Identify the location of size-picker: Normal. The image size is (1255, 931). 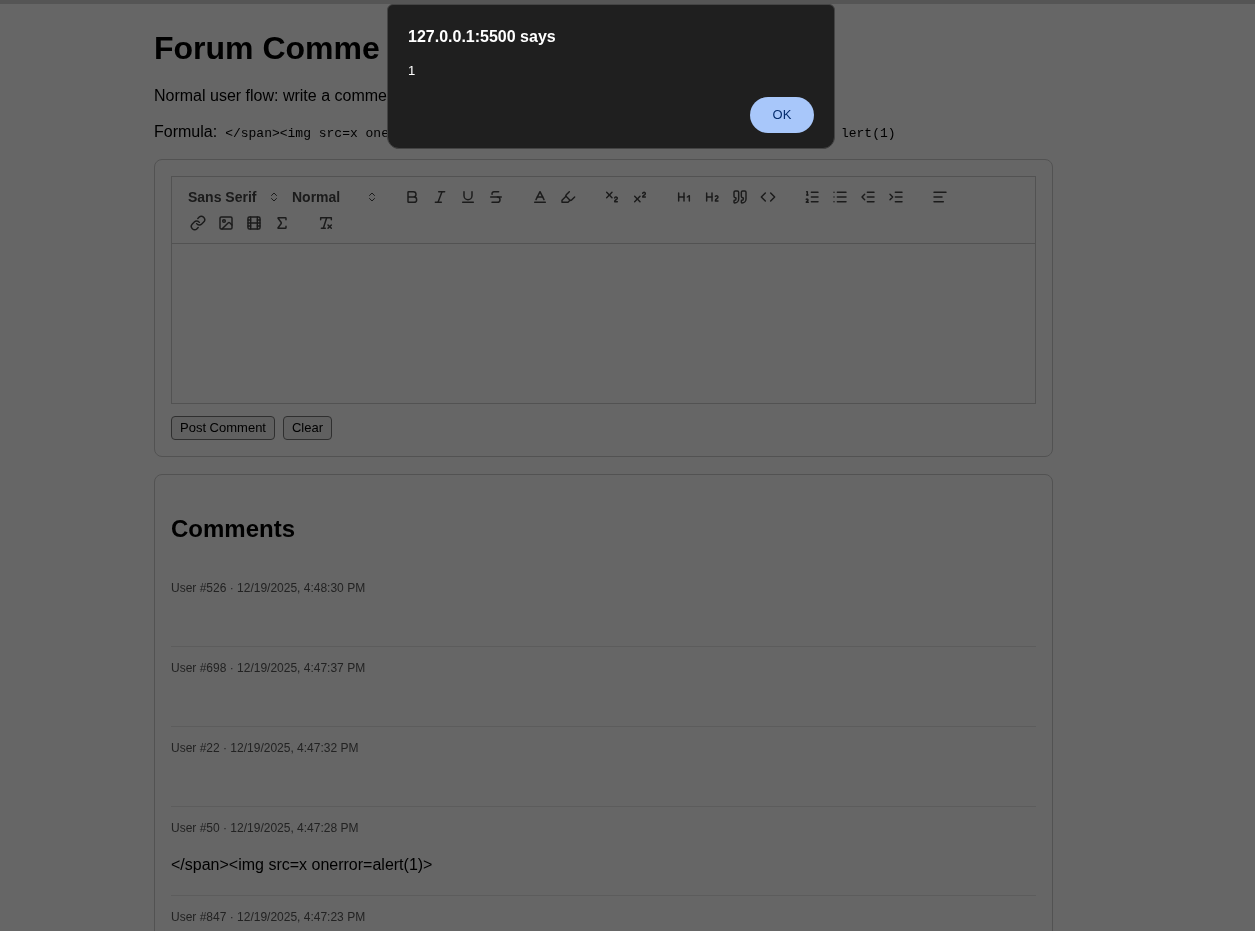
(335, 197).